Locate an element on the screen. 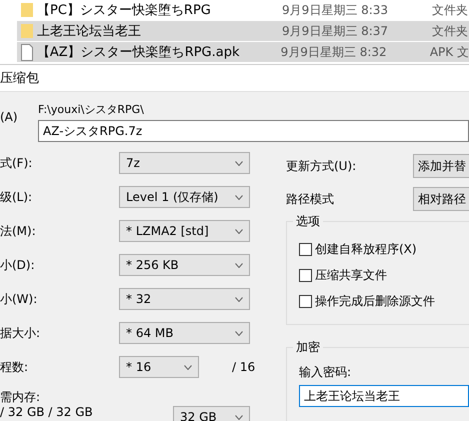 The width and height of the screenshot is (469, 421). setting-label: 据大小: is located at coordinates (21, 333).